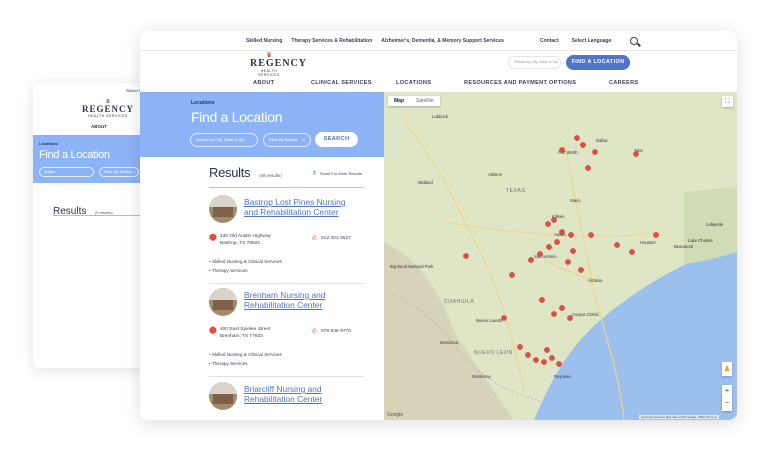  What do you see at coordinates (341, 83) in the screenshot?
I see `nav-clinical-services: CLINICAL SERVICES` at bounding box center [341, 83].